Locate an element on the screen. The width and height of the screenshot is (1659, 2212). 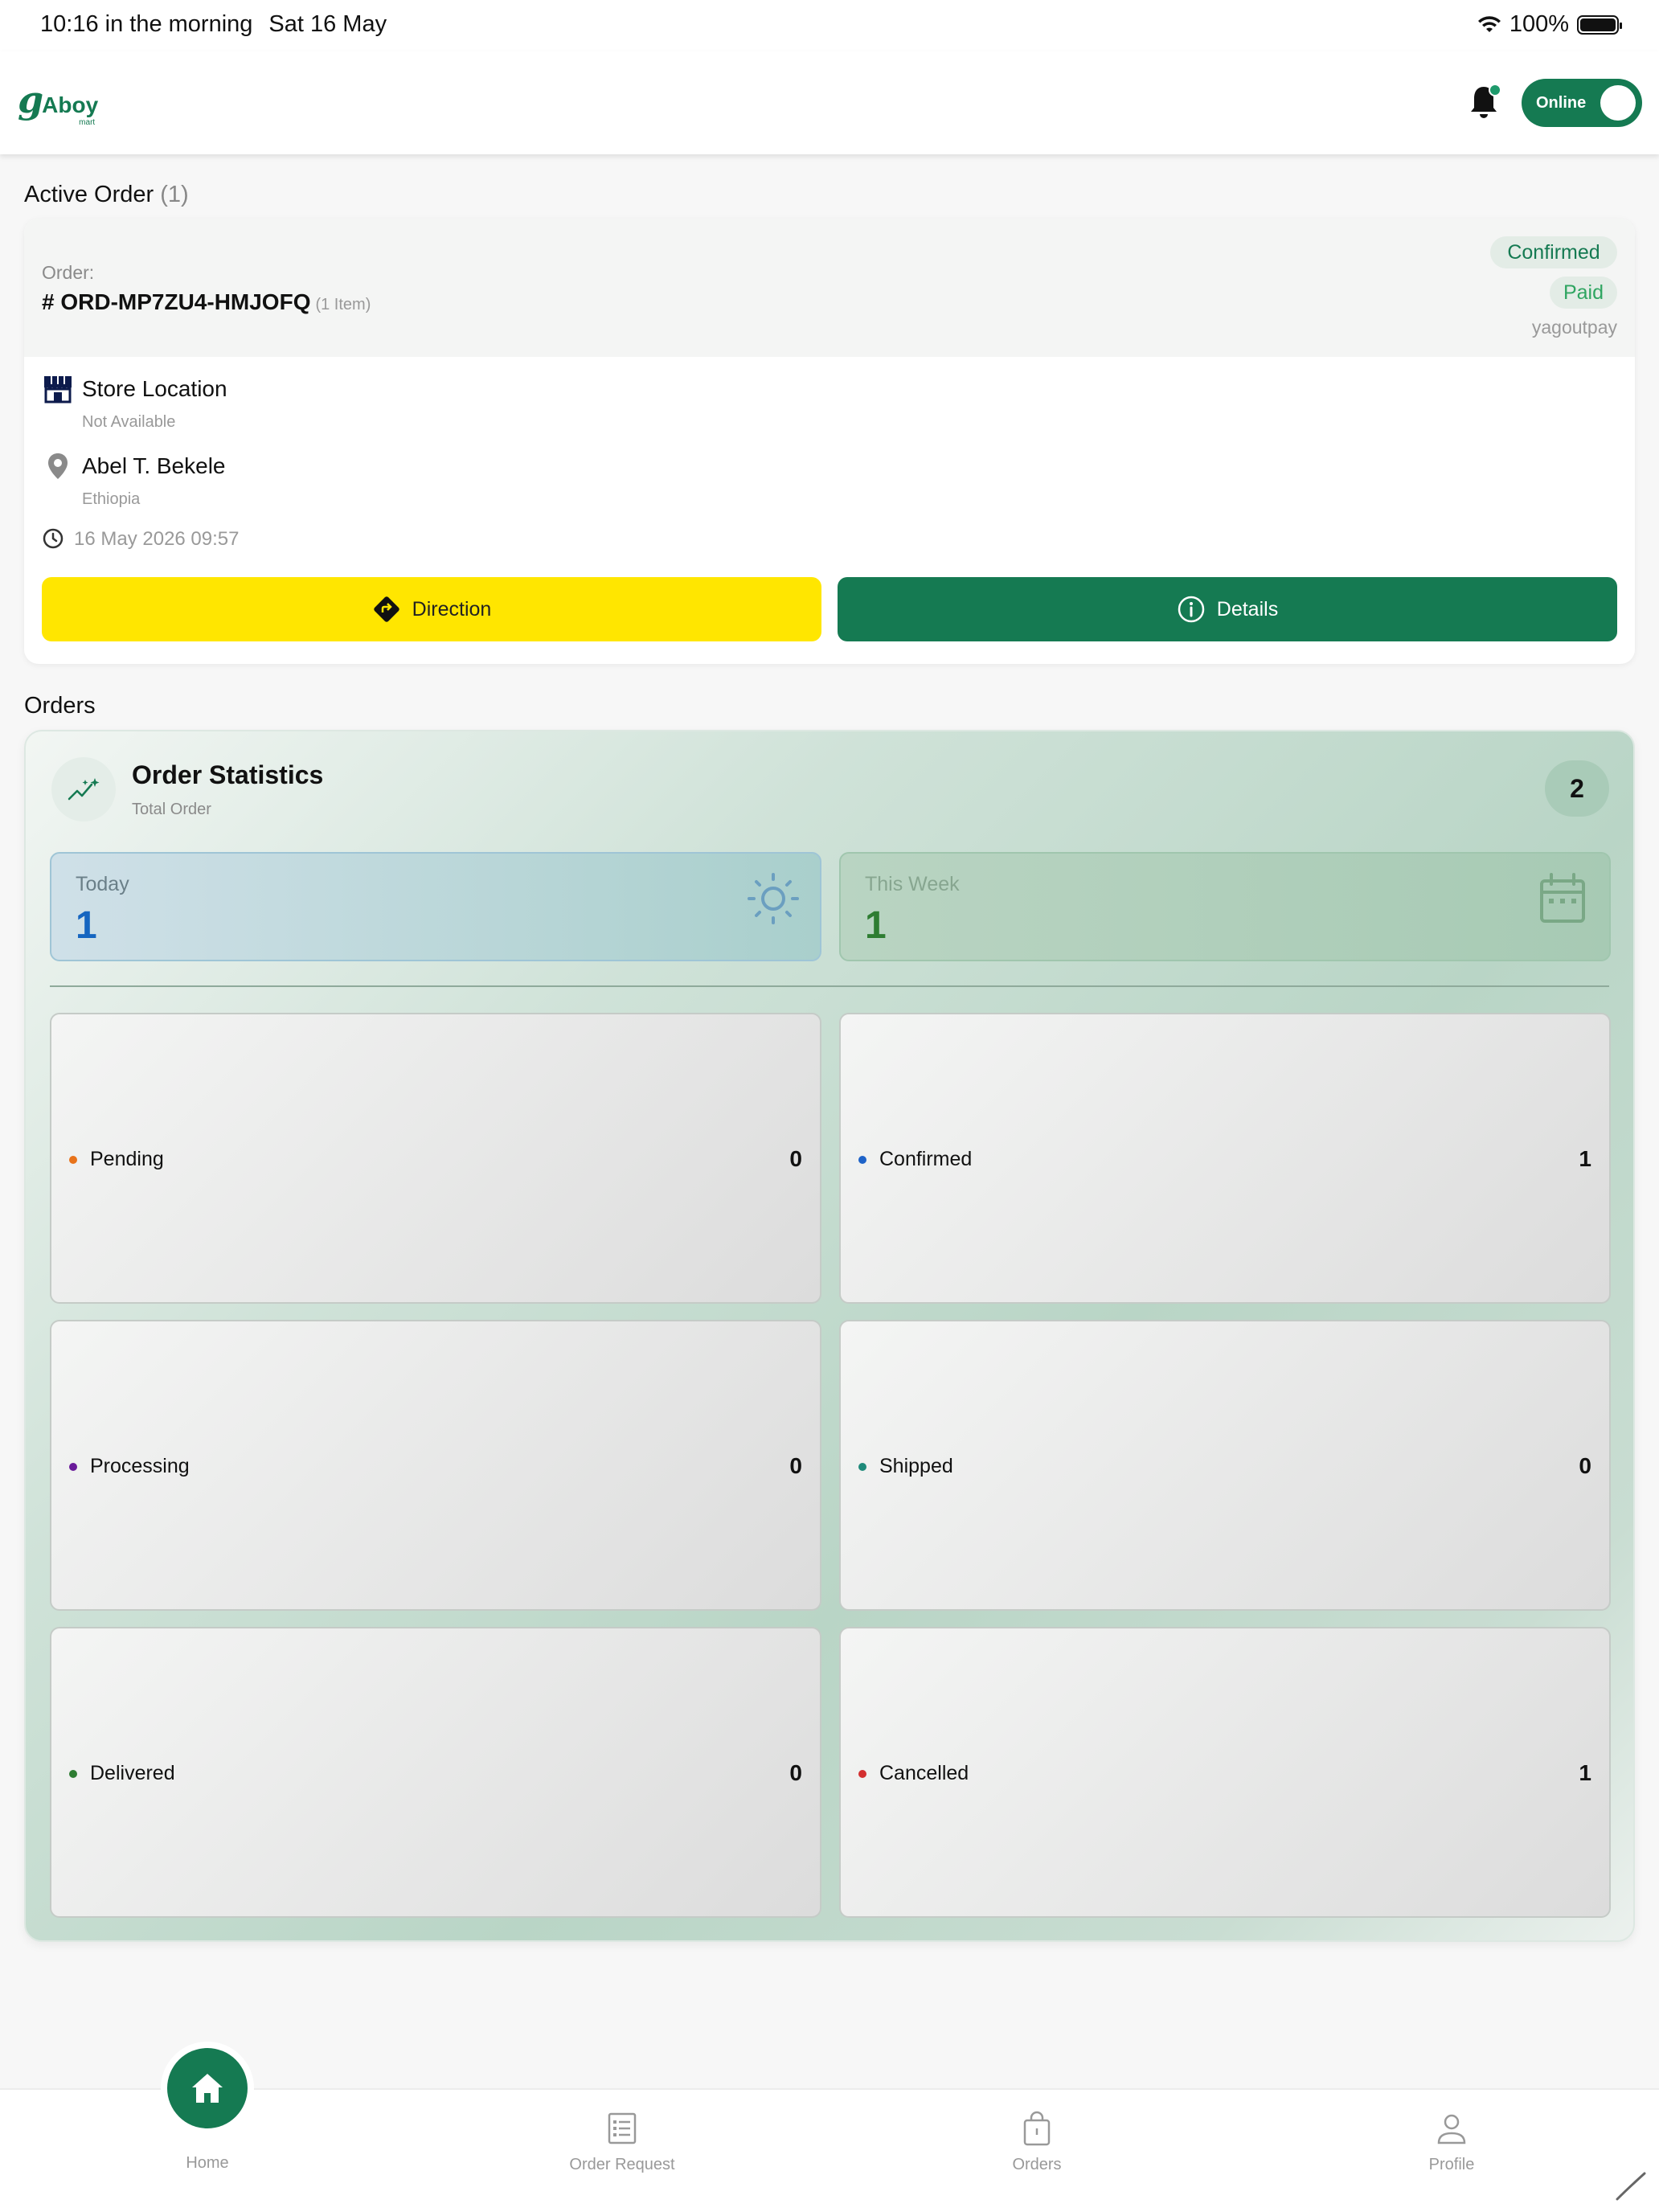
profile-icon is located at coordinates (1451, 2129).